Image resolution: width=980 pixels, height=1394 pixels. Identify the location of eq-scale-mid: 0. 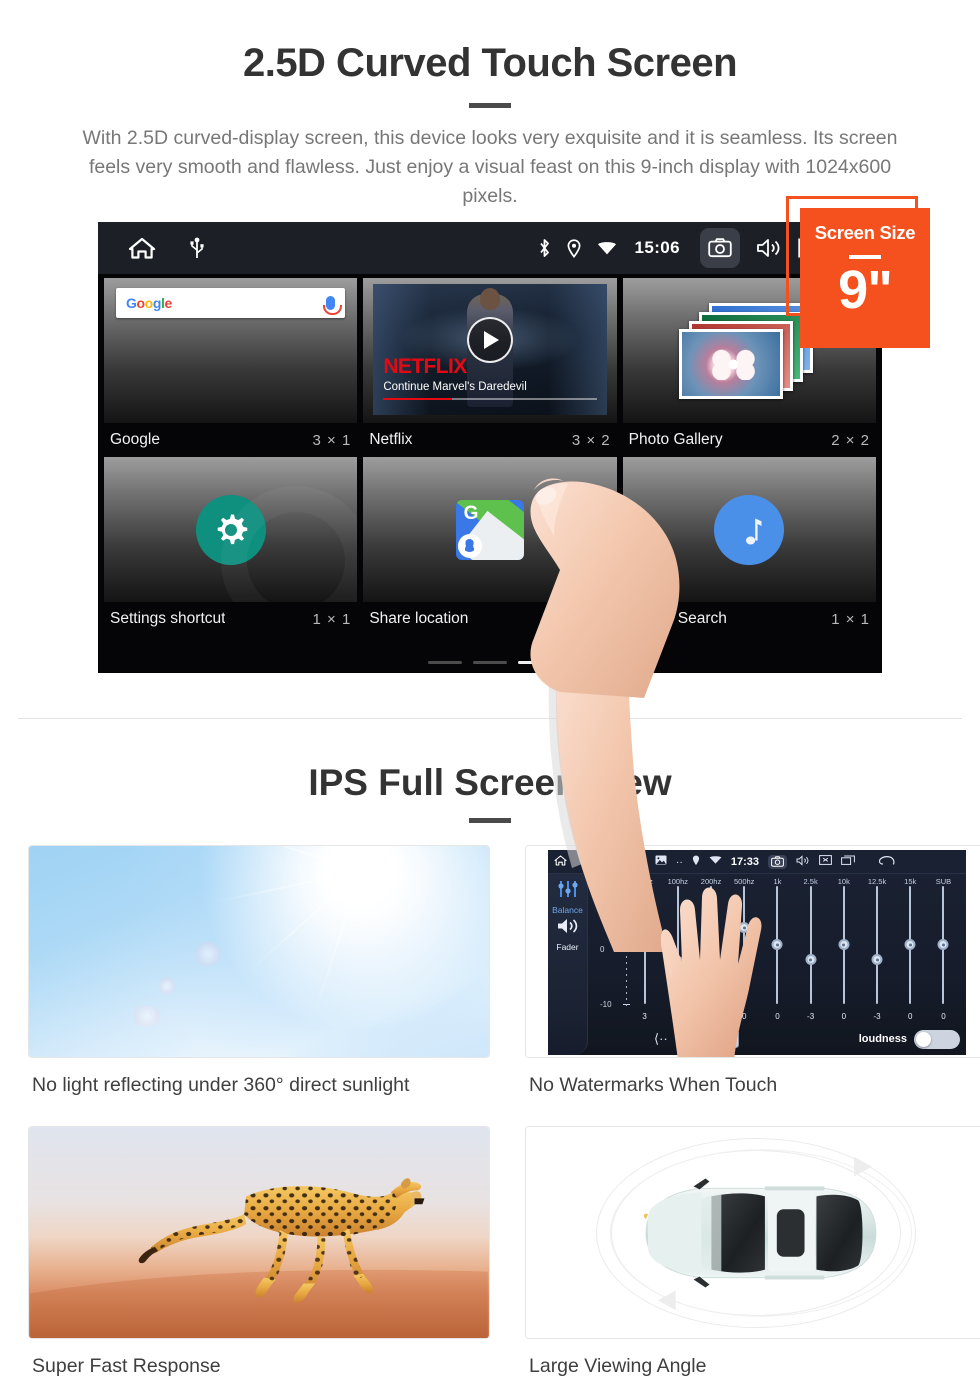
(602, 949).